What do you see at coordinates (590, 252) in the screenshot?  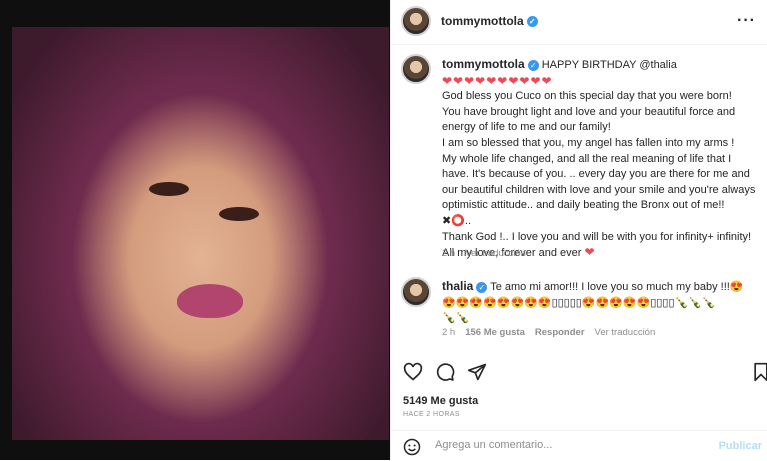 I see `caption-heart-end: ❤` at bounding box center [590, 252].